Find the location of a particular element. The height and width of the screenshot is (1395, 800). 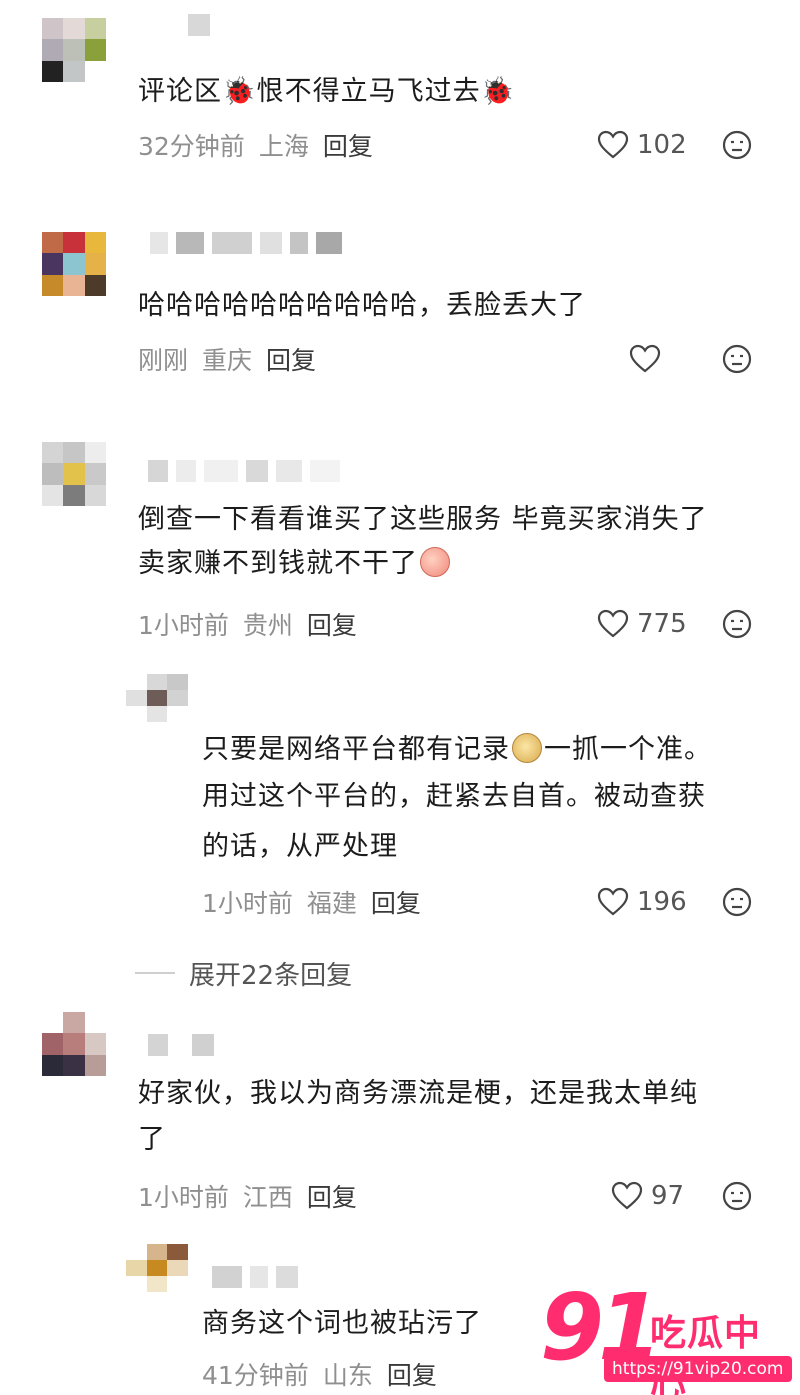

like-button: 97 is located at coordinates (647, 1196).